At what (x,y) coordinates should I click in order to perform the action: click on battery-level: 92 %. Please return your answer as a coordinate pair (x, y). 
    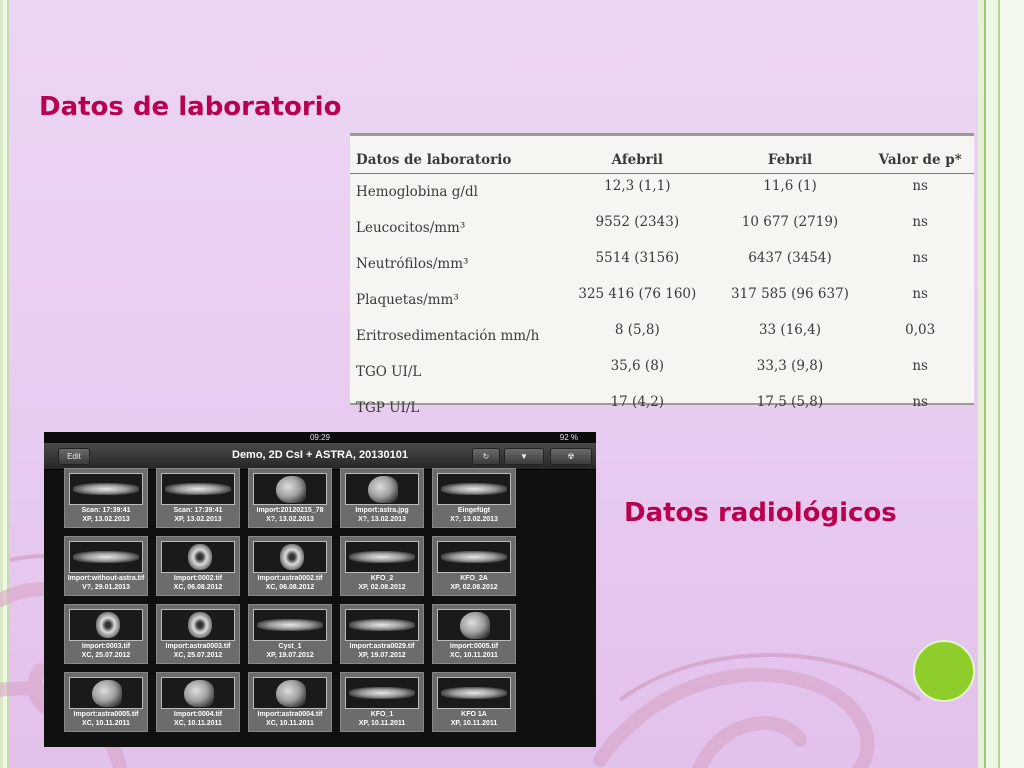
    Looking at the image, I should click on (568, 437).